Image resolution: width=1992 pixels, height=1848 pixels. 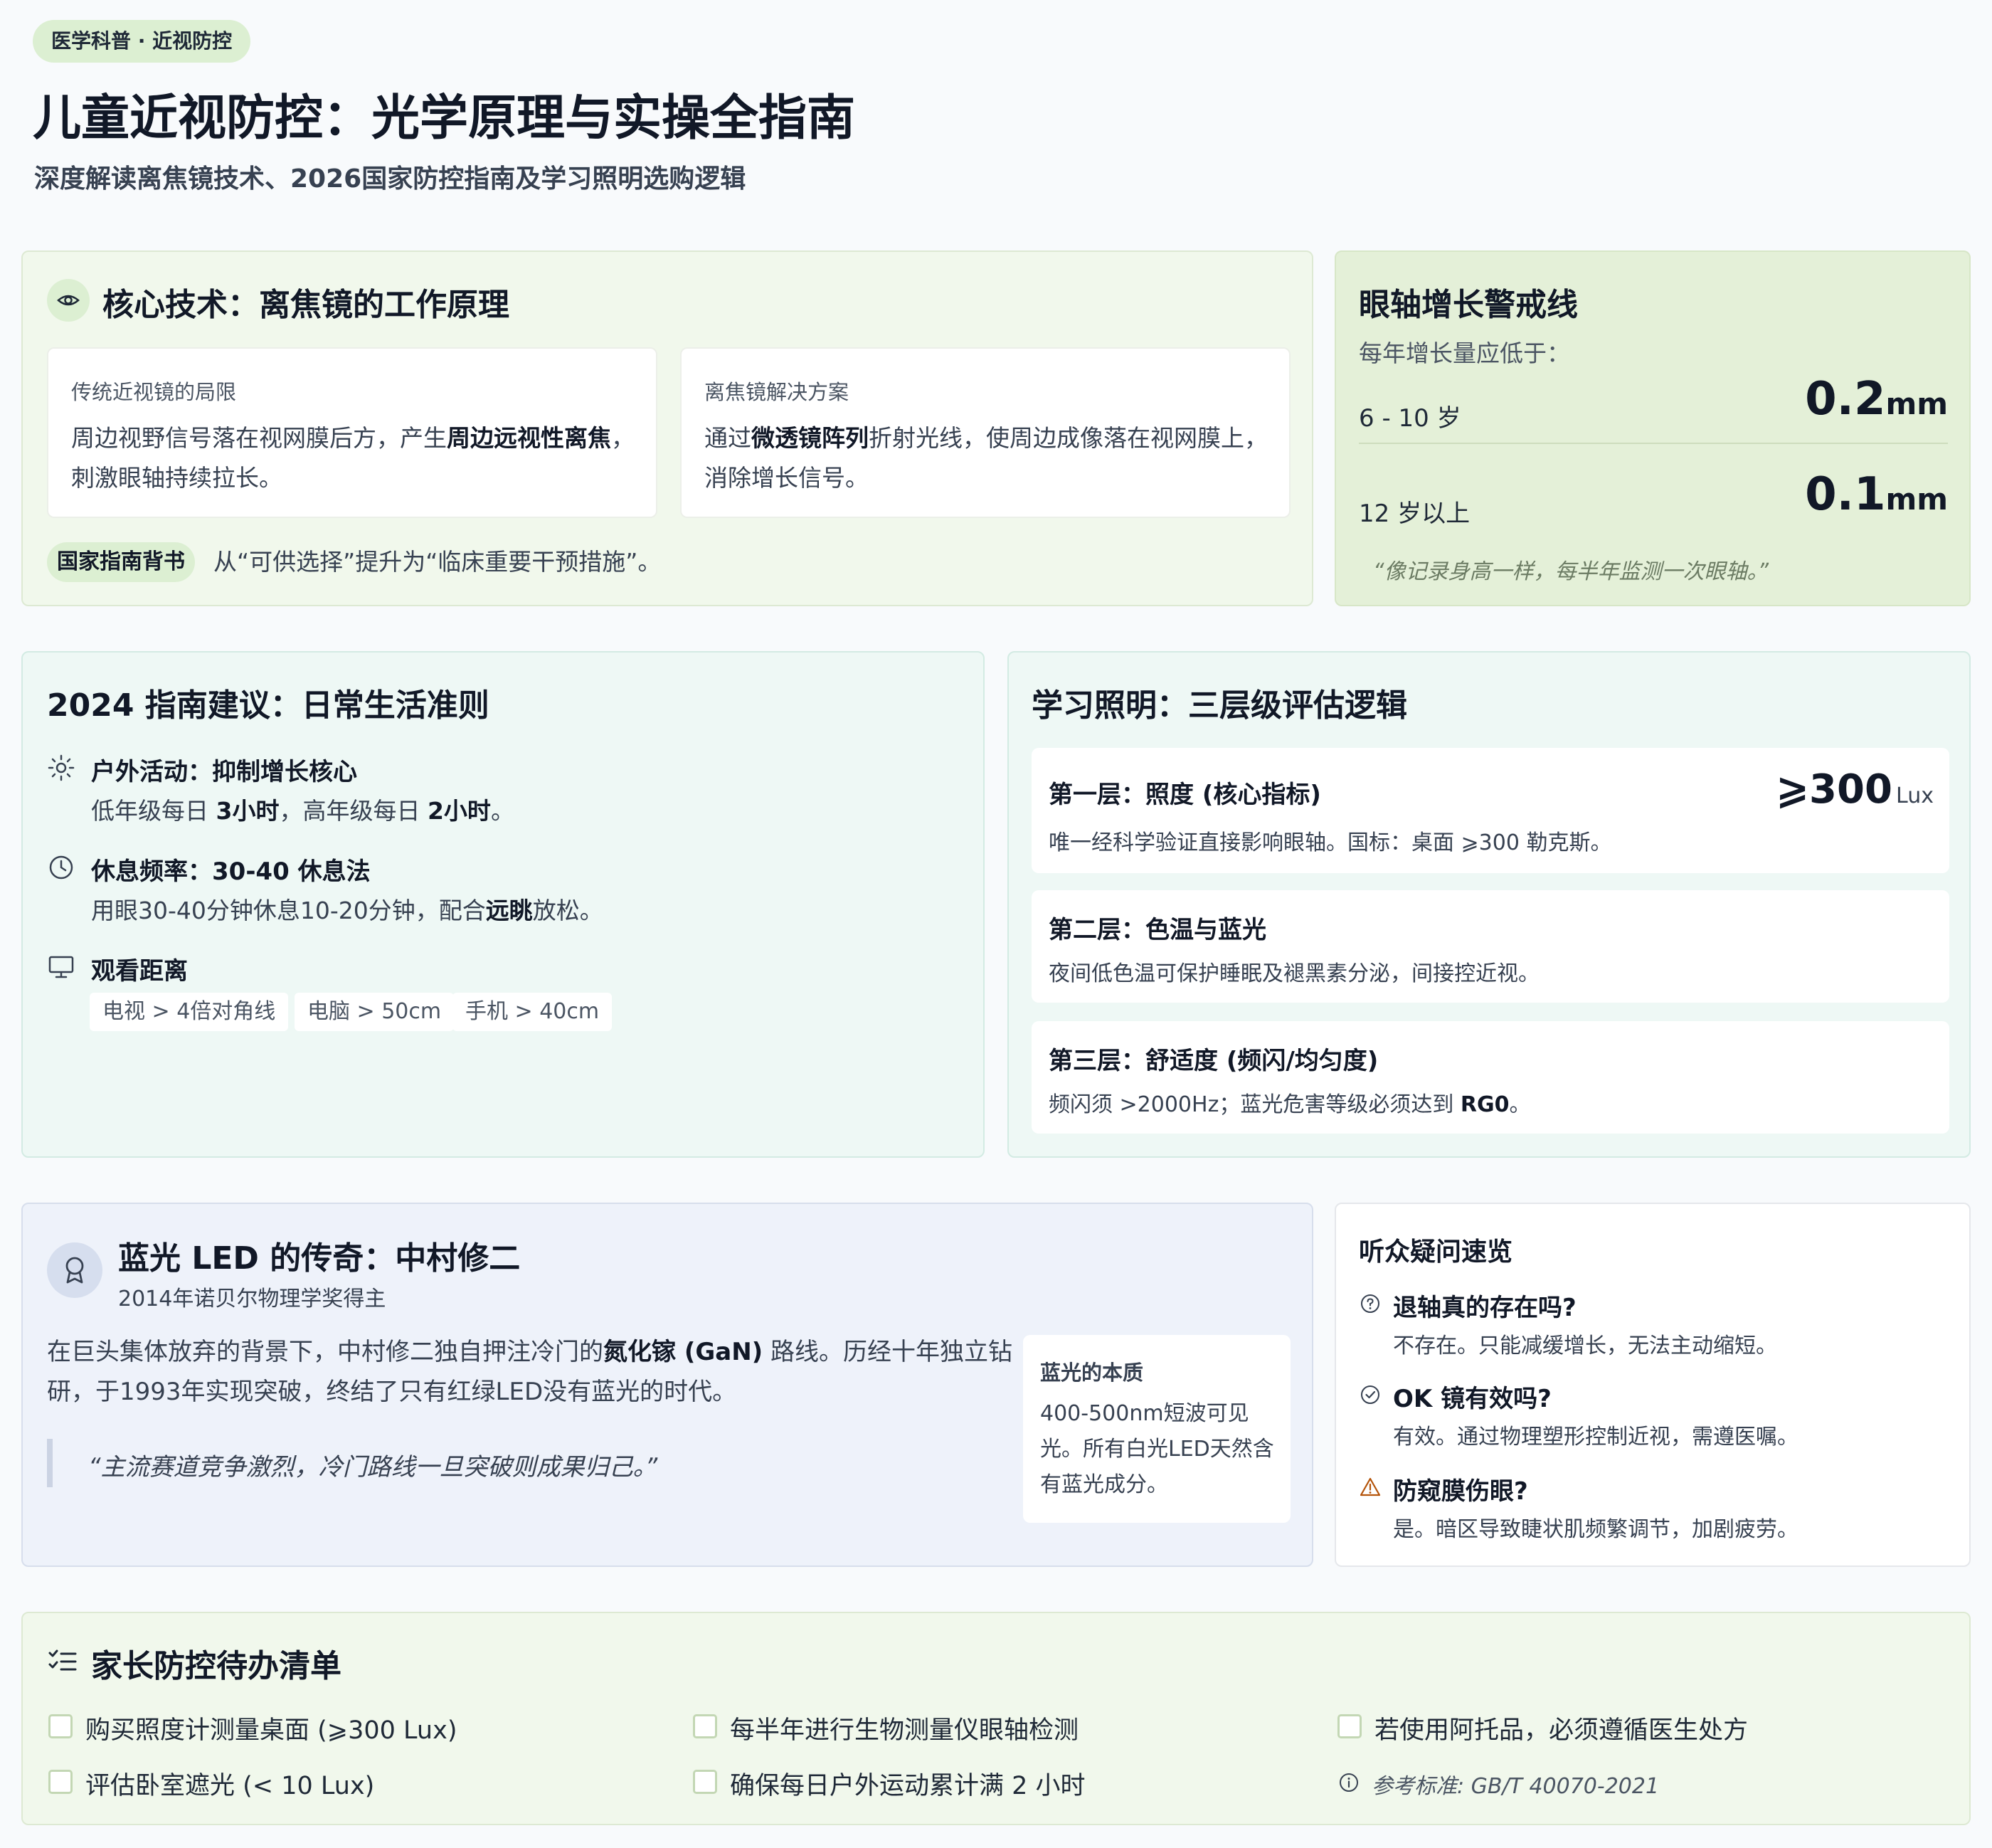 I want to click on clock-icon, so click(x=61, y=867).